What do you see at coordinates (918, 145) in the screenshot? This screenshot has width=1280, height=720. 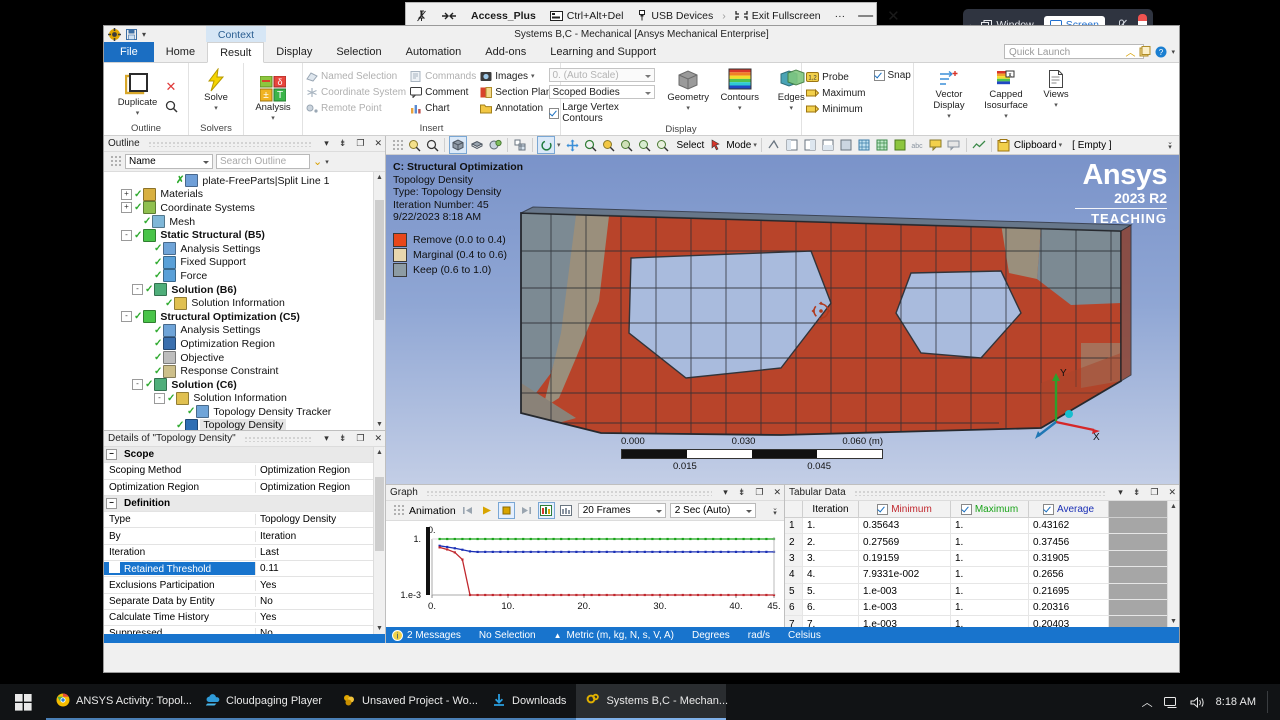 I see `annotation-preferences-icon: abc` at bounding box center [918, 145].